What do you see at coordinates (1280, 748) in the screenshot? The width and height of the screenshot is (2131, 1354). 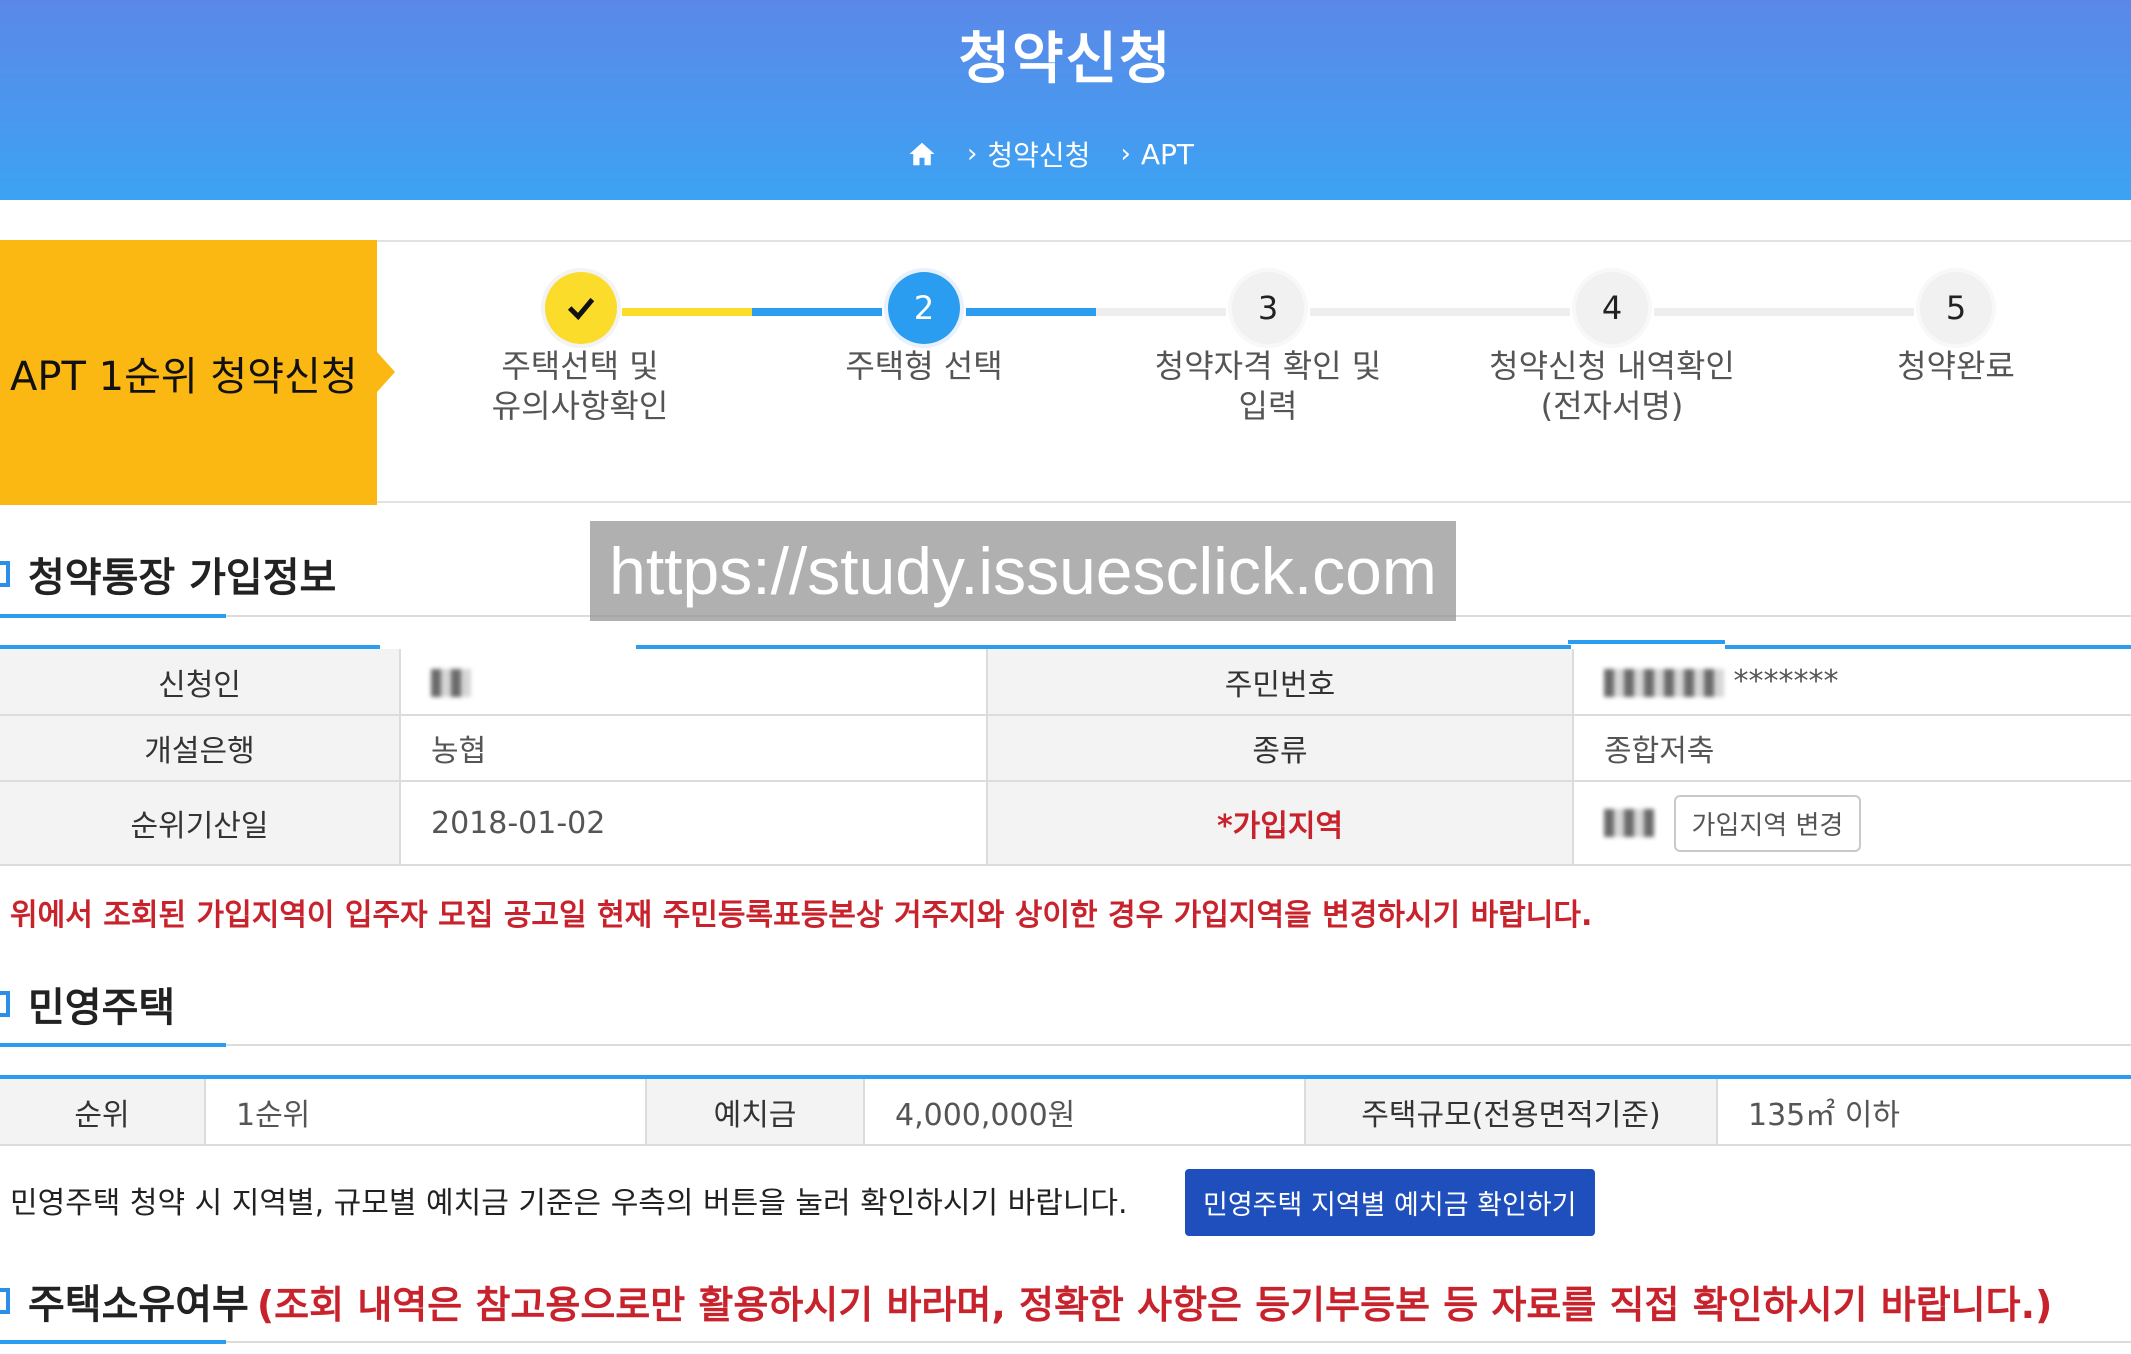 I see `type-label: 종류` at bounding box center [1280, 748].